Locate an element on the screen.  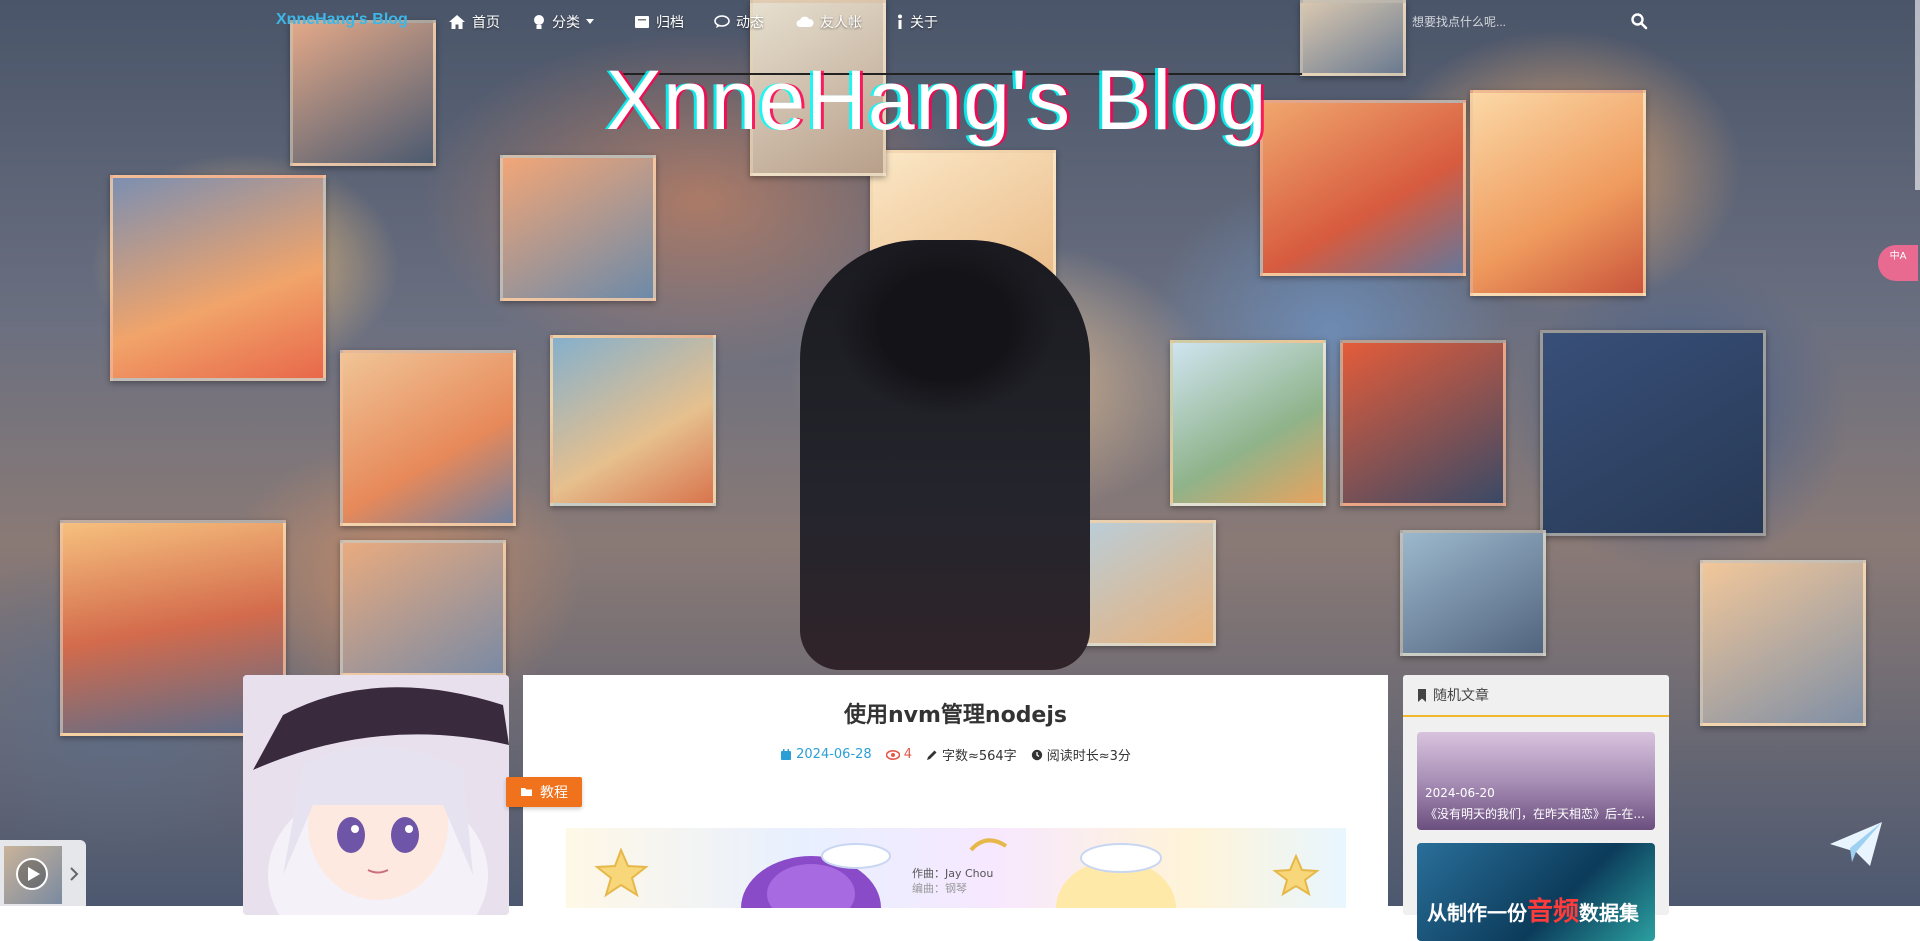
author-avatar is located at coordinates (376, 795).